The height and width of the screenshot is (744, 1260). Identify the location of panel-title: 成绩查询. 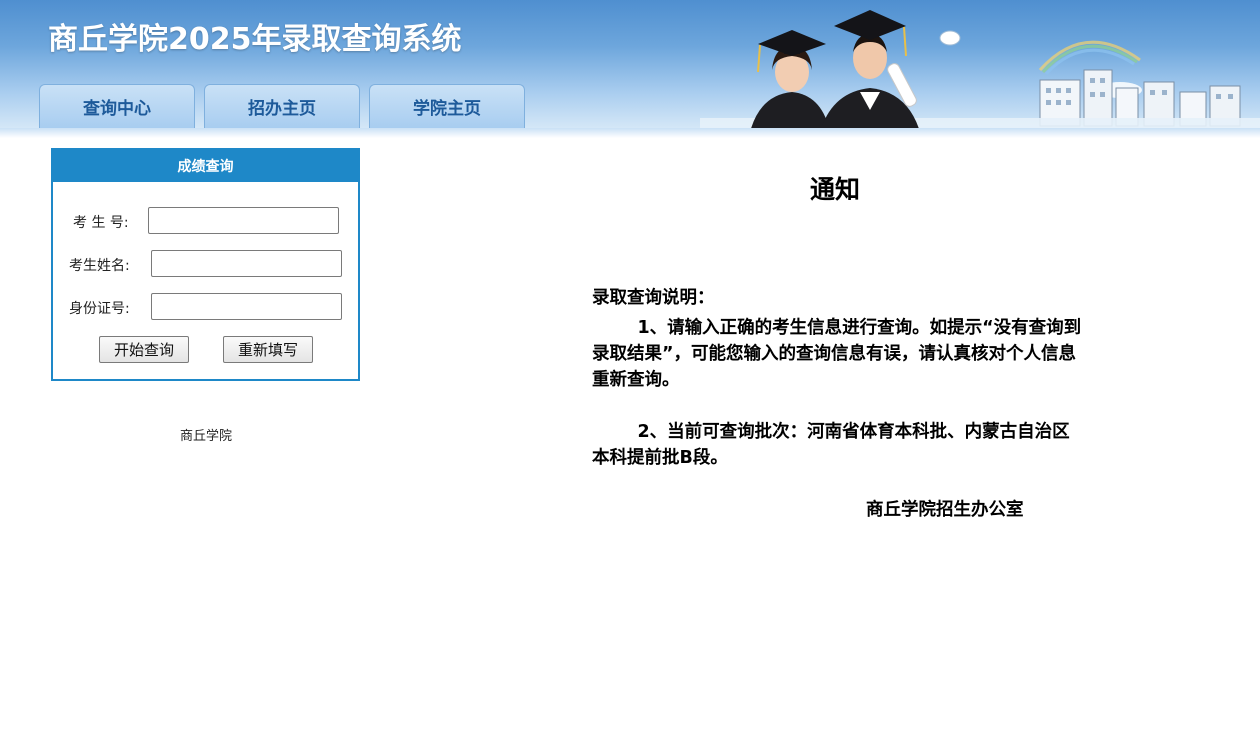
(205, 166).